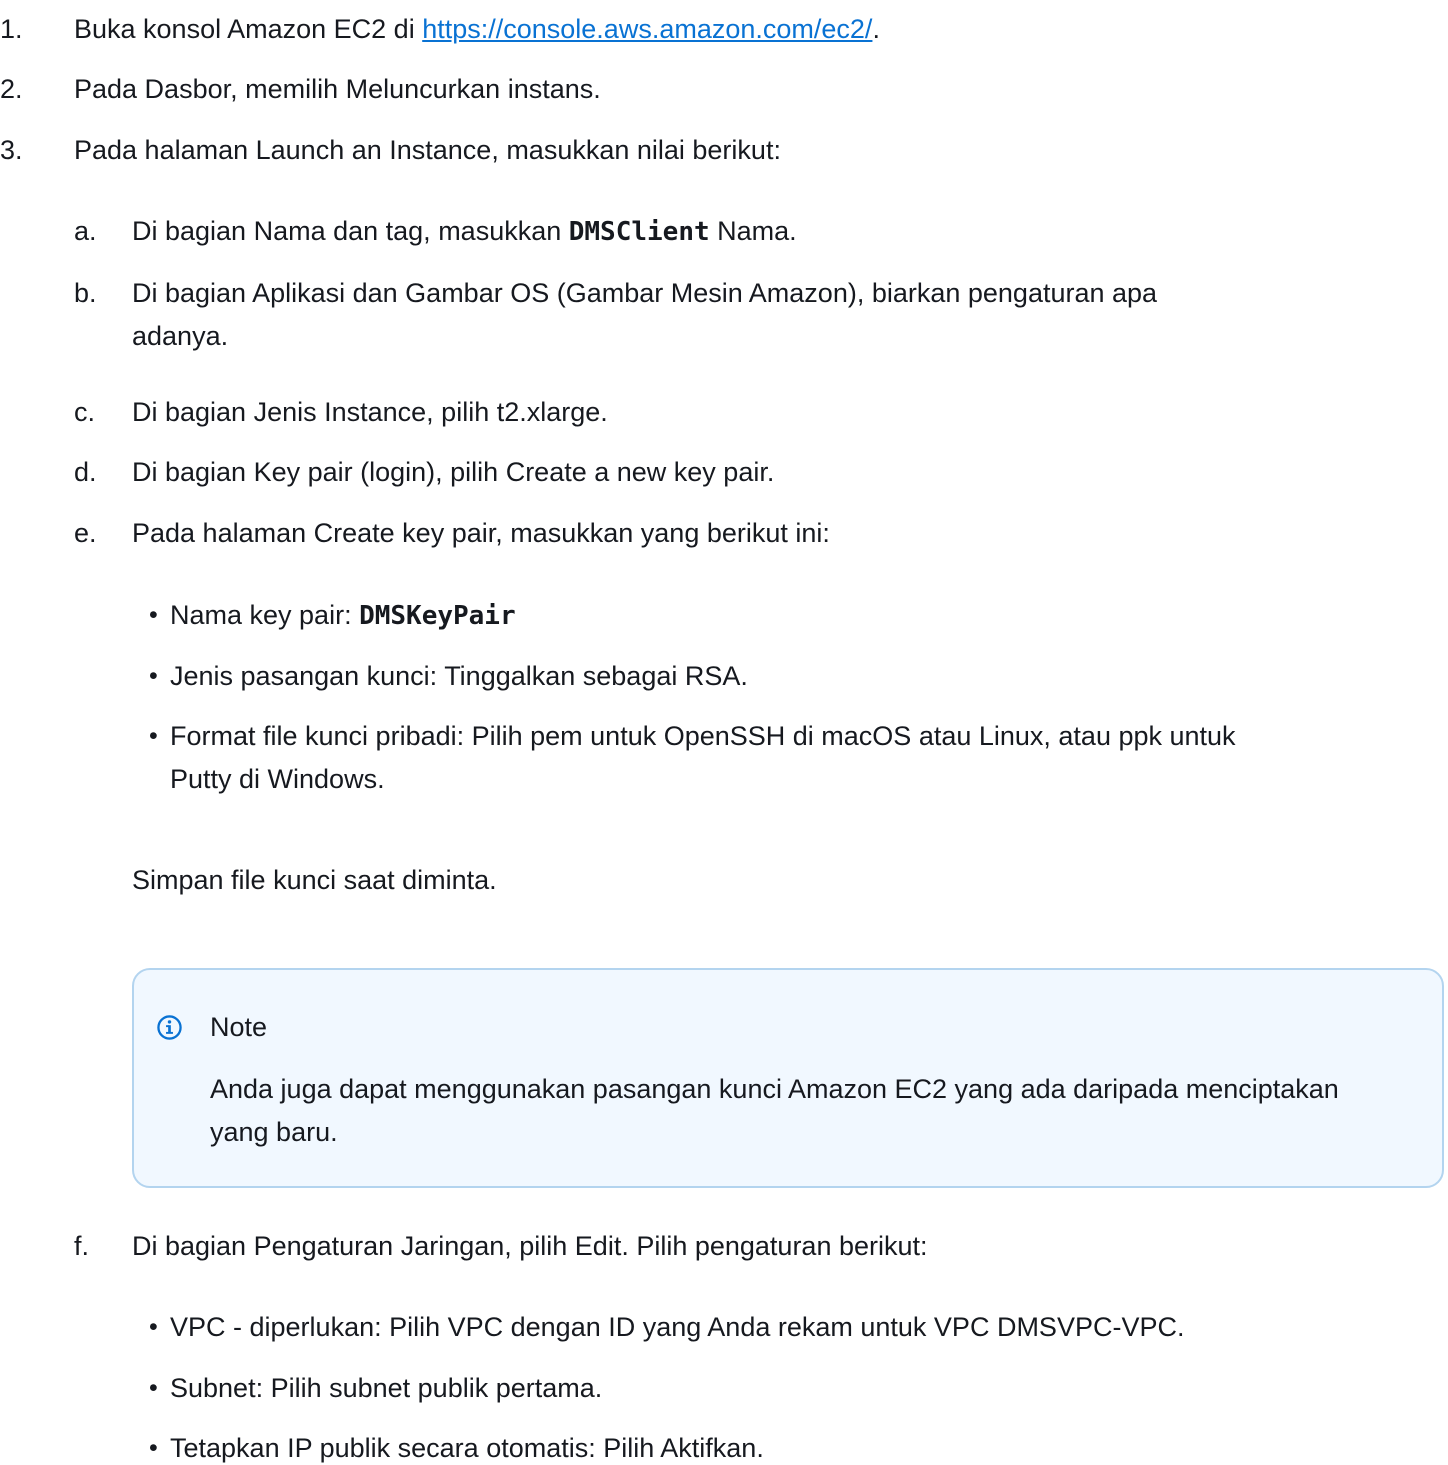  I want to click on note-title: Note, so click(239, 1027).